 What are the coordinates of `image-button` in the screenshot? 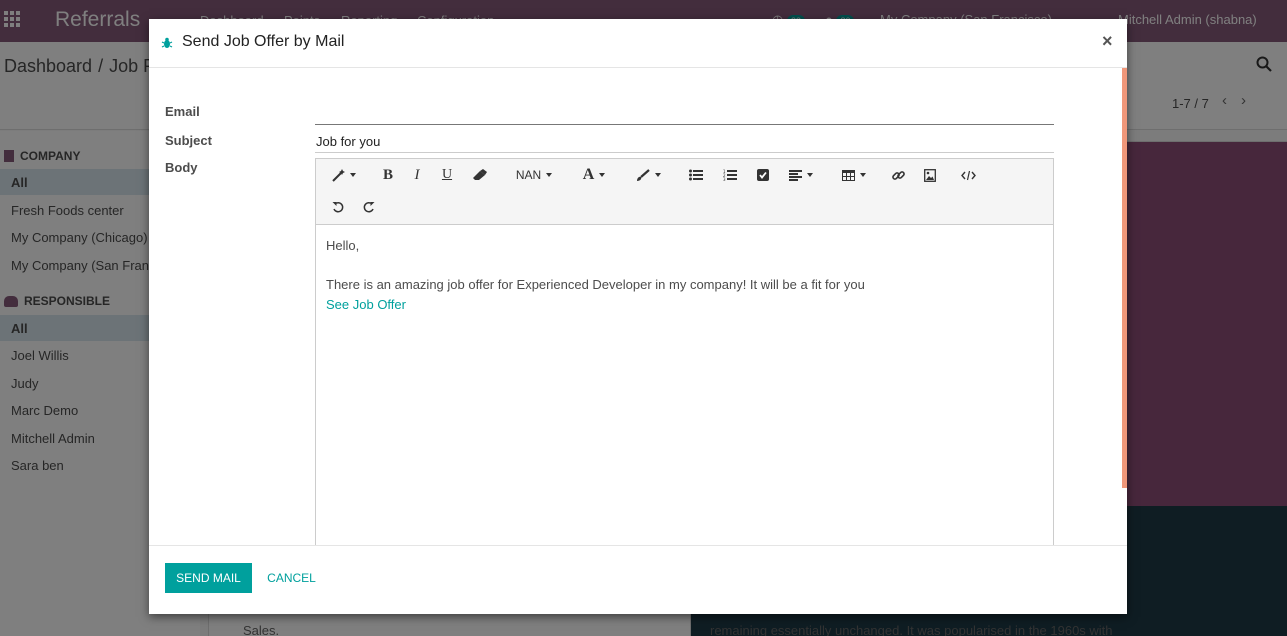 It's located at (930, 175).